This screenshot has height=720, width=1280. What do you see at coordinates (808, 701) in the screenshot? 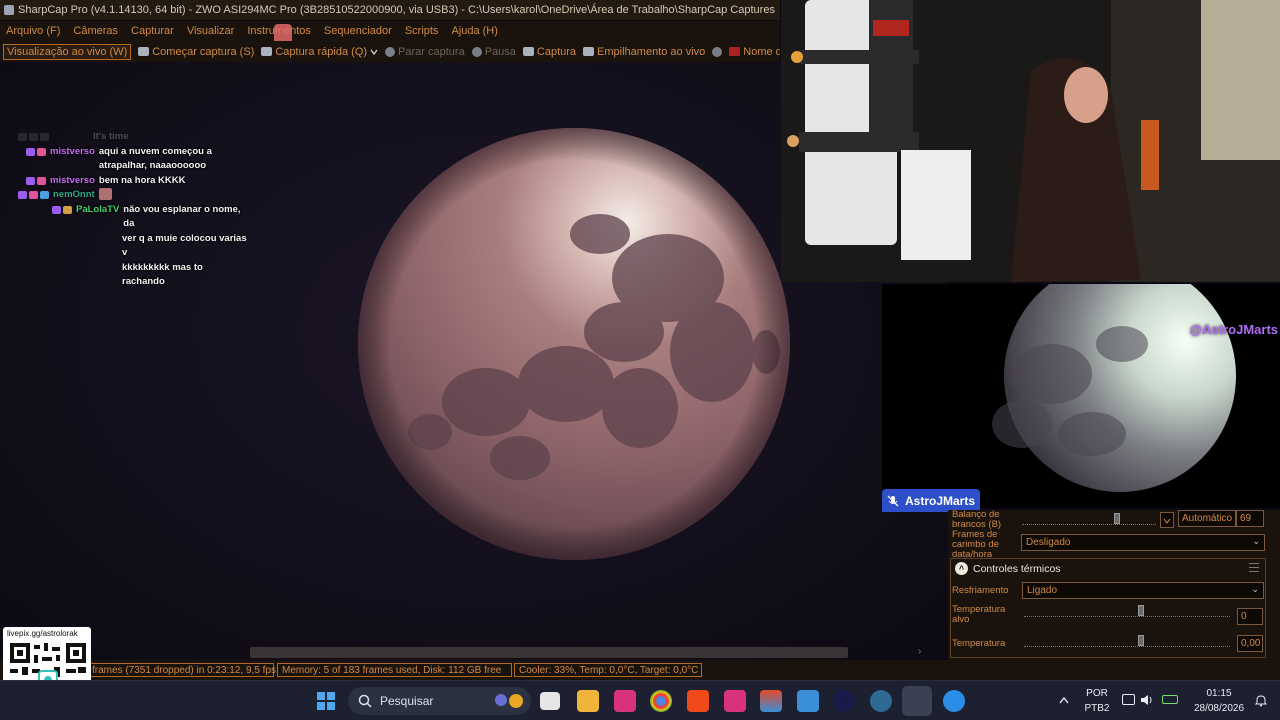
I see `photos-icon` at bounding box center [808, 701].